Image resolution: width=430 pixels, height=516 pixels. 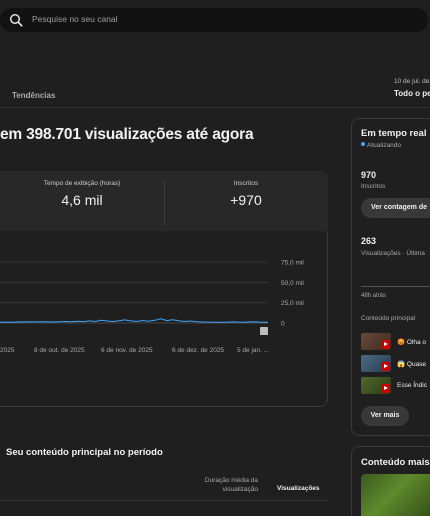 I want to click on y-tick-label: 25,0 mil, so click(x=292, y=303).